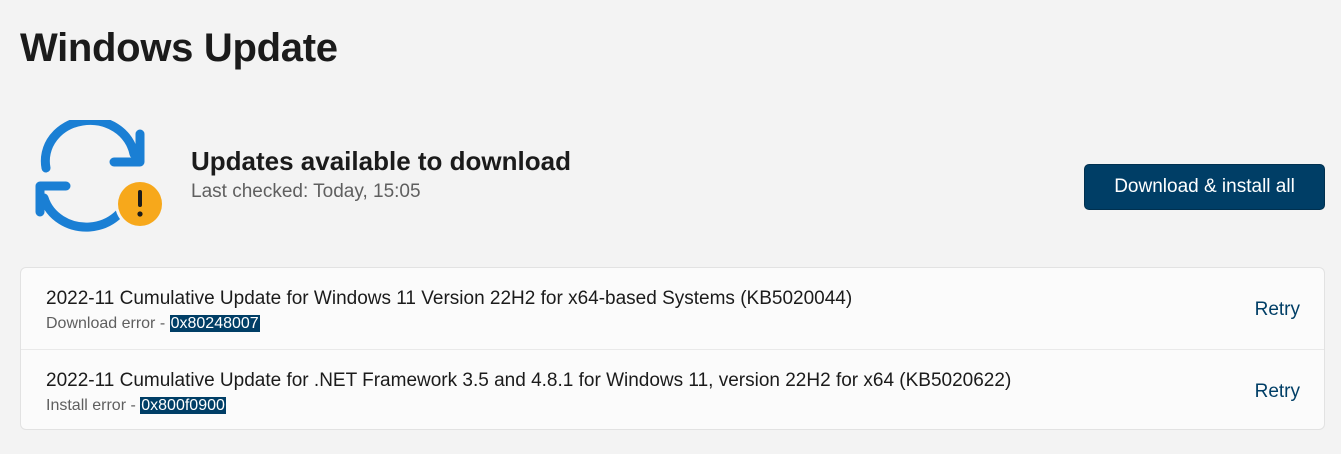 The height and width of the screenshot is (454, 1341). I want to click on error-code: 0x80248007, so click(214, 323).